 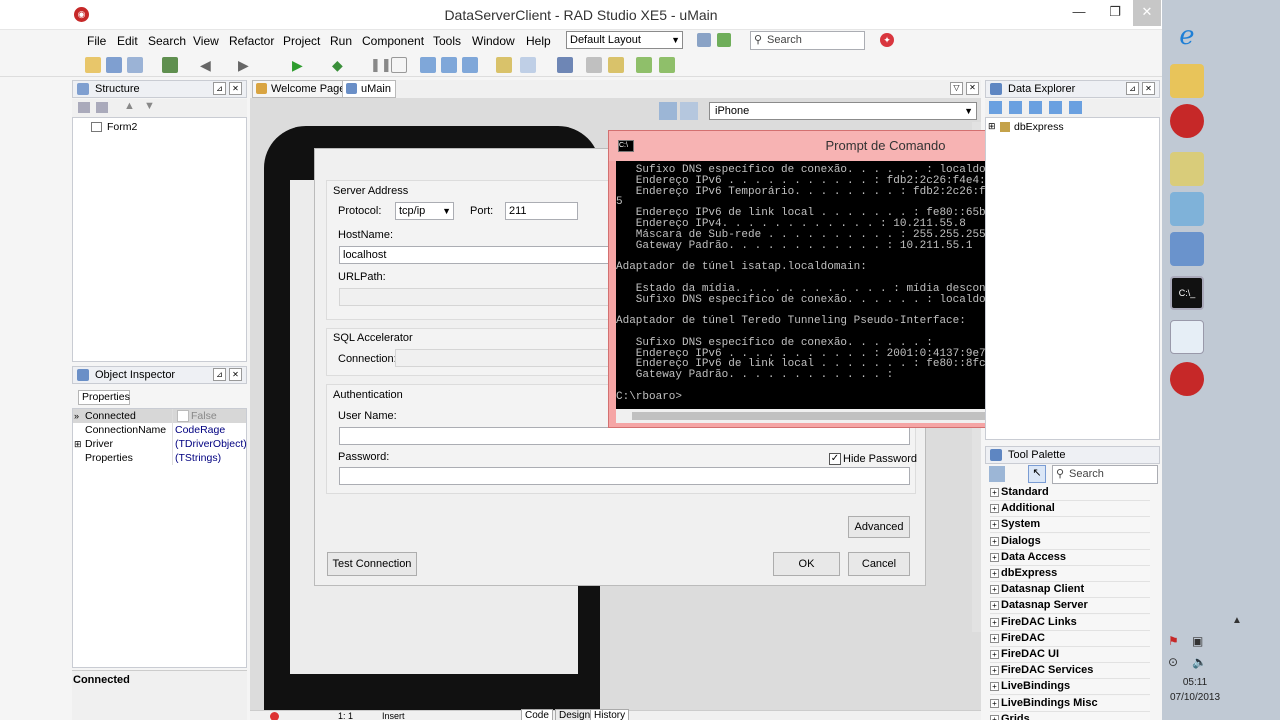 What do you see at coordinates (1070, 557) in the screenshot?
I see `palette-category: + Data Access` at bounding box center [1070, 557].